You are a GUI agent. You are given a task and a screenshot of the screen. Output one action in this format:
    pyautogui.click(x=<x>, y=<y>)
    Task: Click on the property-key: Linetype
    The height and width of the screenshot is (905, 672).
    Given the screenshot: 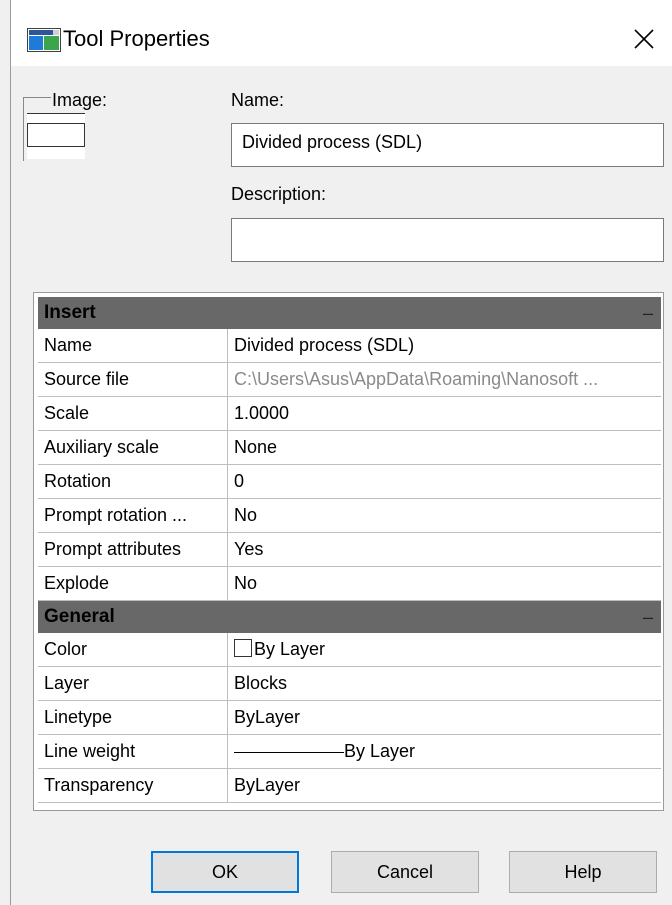 What is the action you would take?
    pyautogui.click(x=133, y=718)
    